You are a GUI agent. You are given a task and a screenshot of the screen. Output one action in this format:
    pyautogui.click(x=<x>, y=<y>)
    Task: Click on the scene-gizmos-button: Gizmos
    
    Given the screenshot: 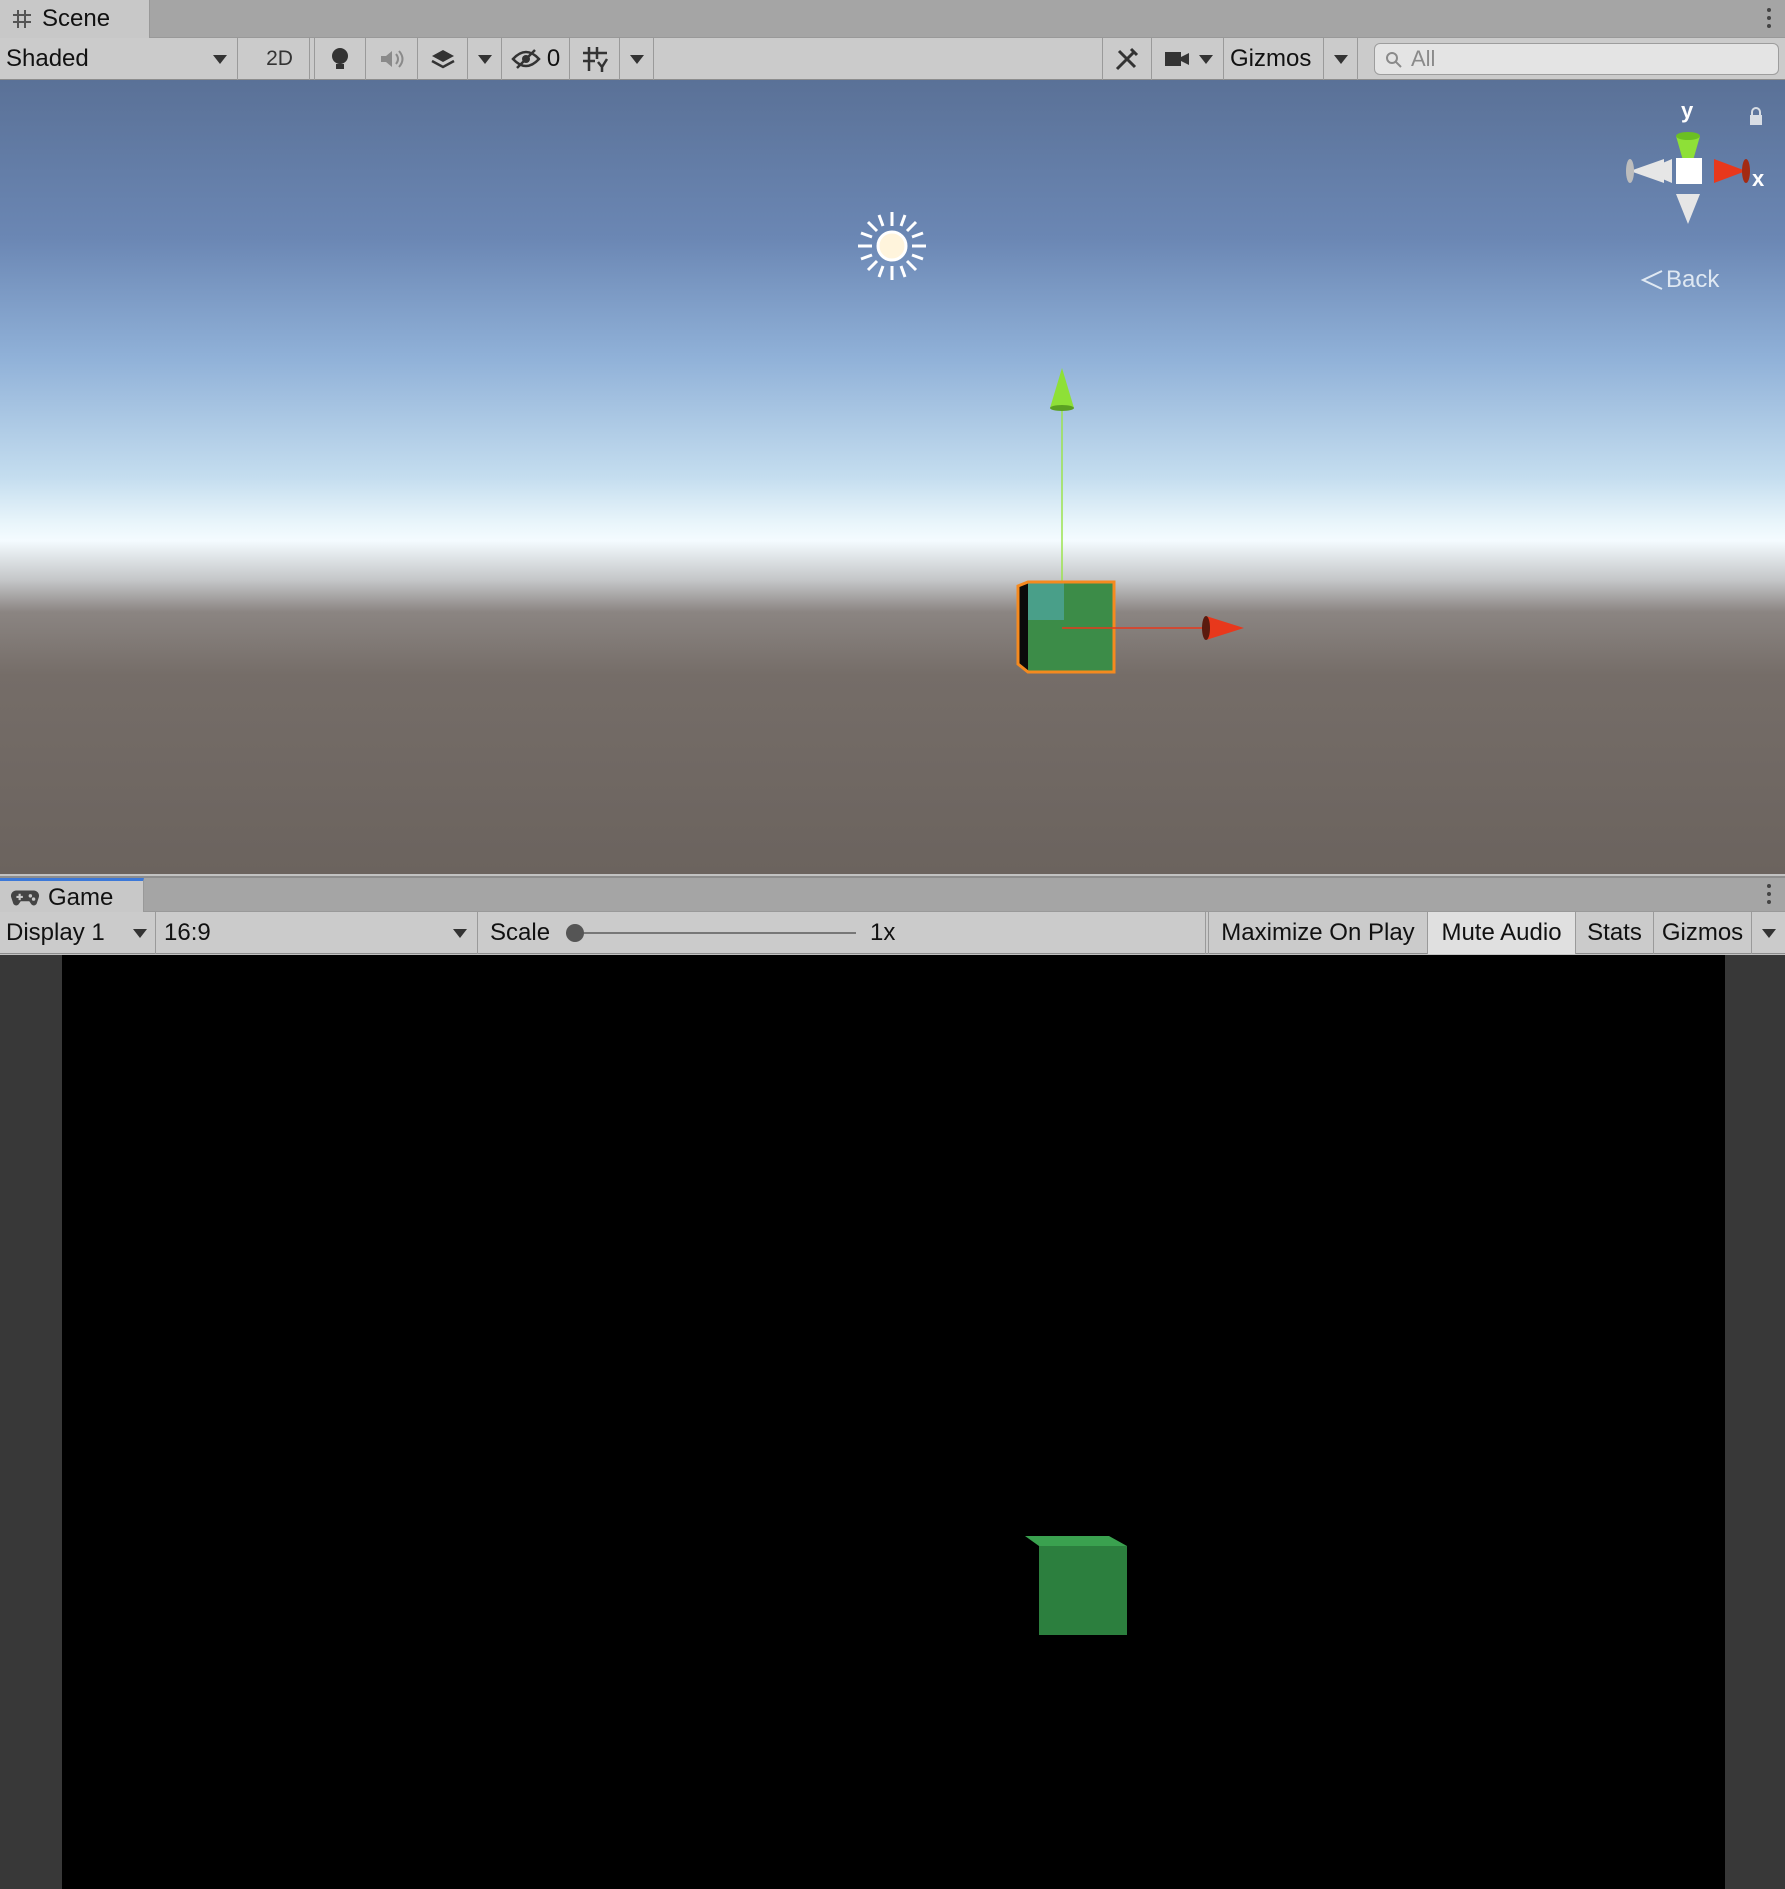 What is the action you would take?
    pyautogui.click(x=1274, y=59)
    